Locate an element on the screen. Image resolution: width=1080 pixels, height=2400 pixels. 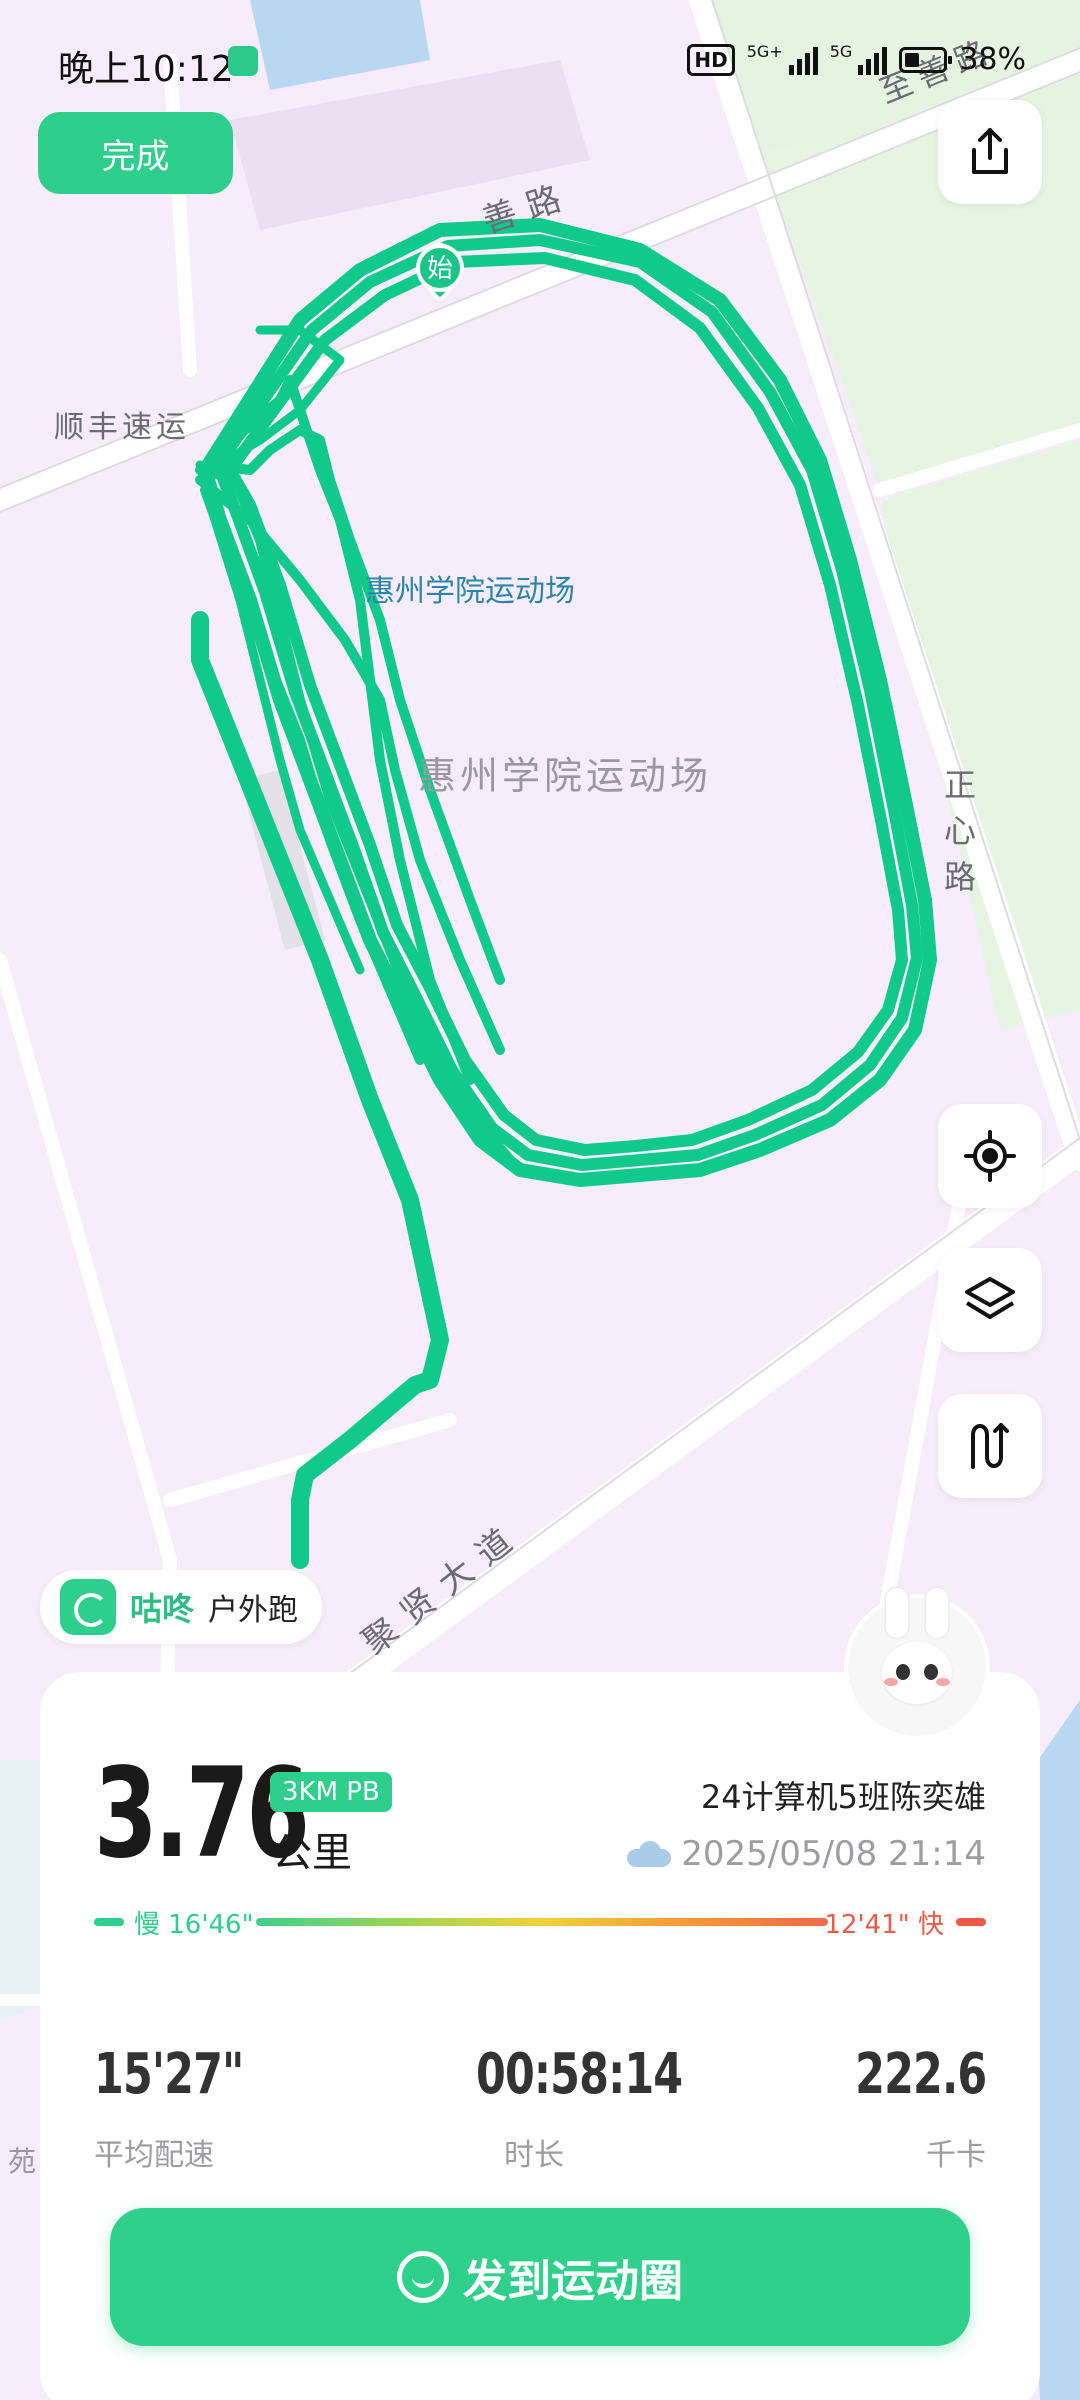
app-notification-icon is located at coordinates (243, 61).